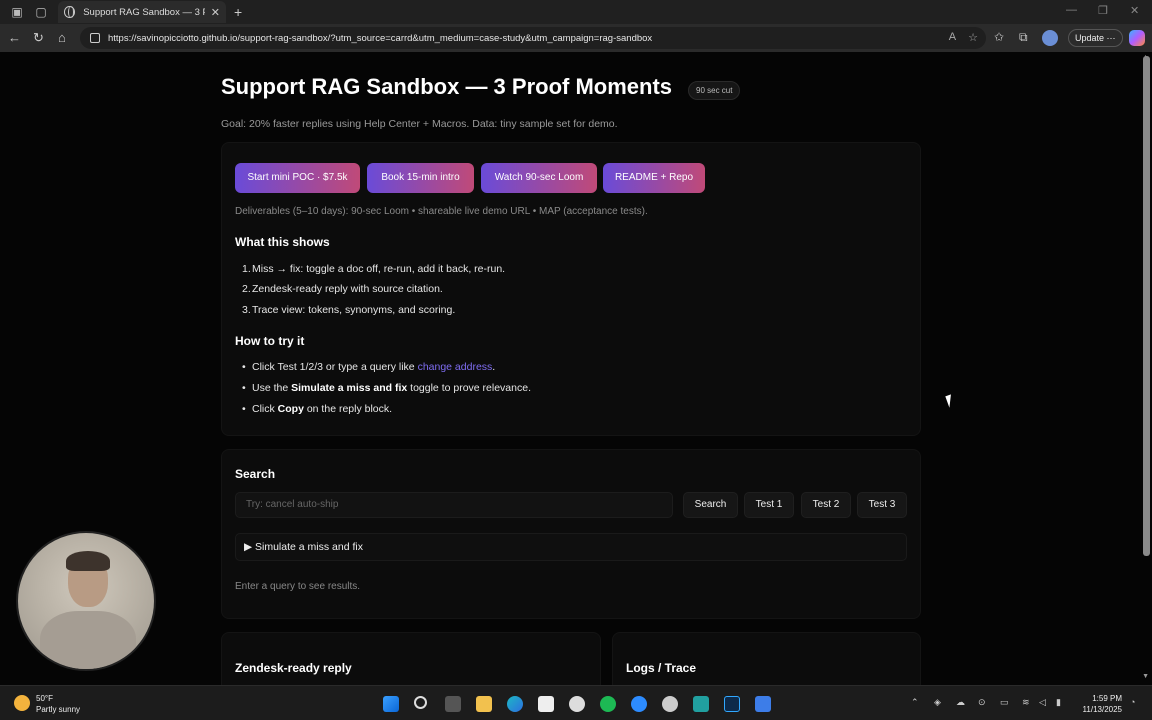 Image resolution: width=1152 pixels, height=720 pixels. I want to click on tray-cloud-icon: ☁, so click(960, 702).